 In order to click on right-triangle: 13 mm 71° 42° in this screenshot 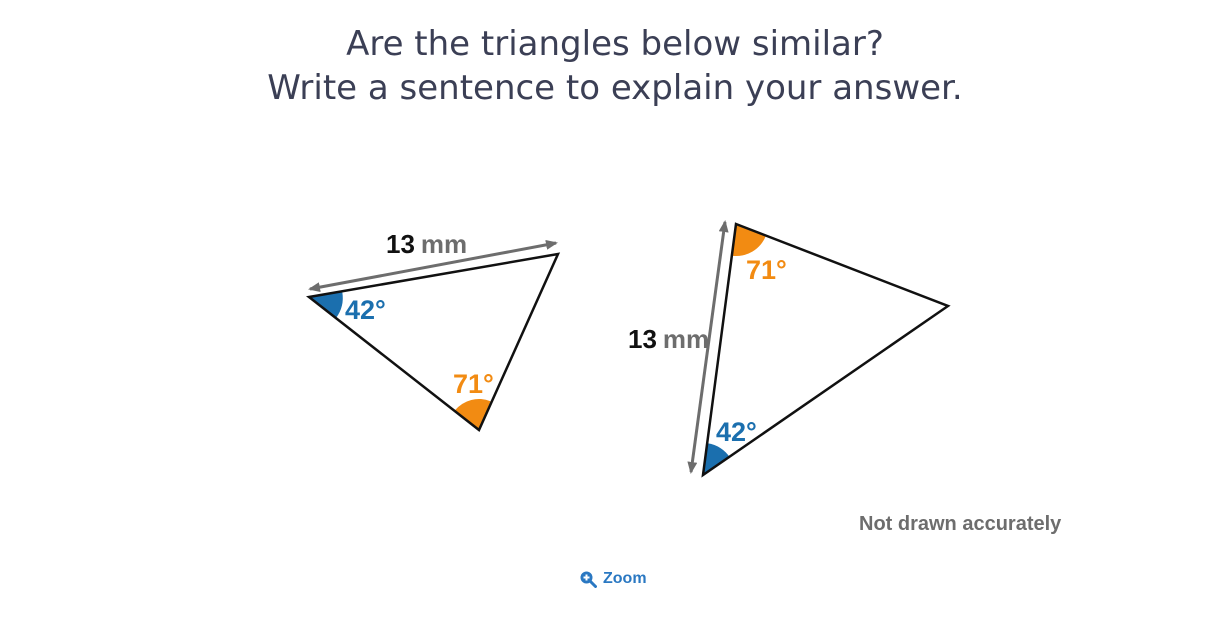, I will do `click(789, 349)`.